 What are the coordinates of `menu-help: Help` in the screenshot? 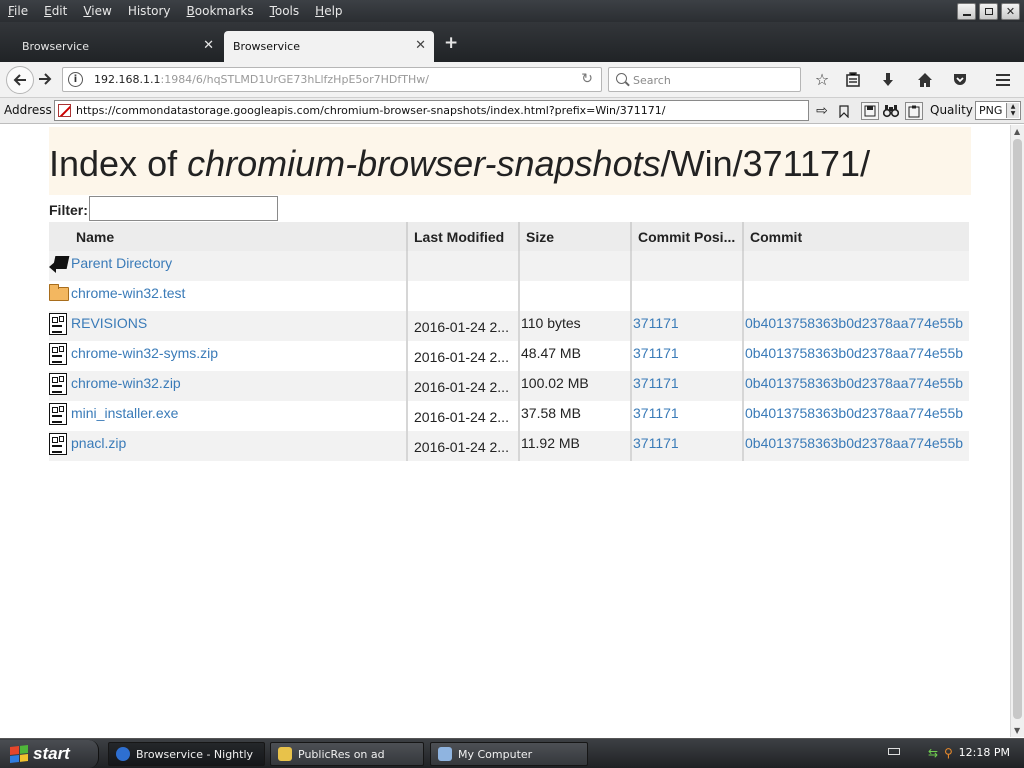 It's located at (328, 11).